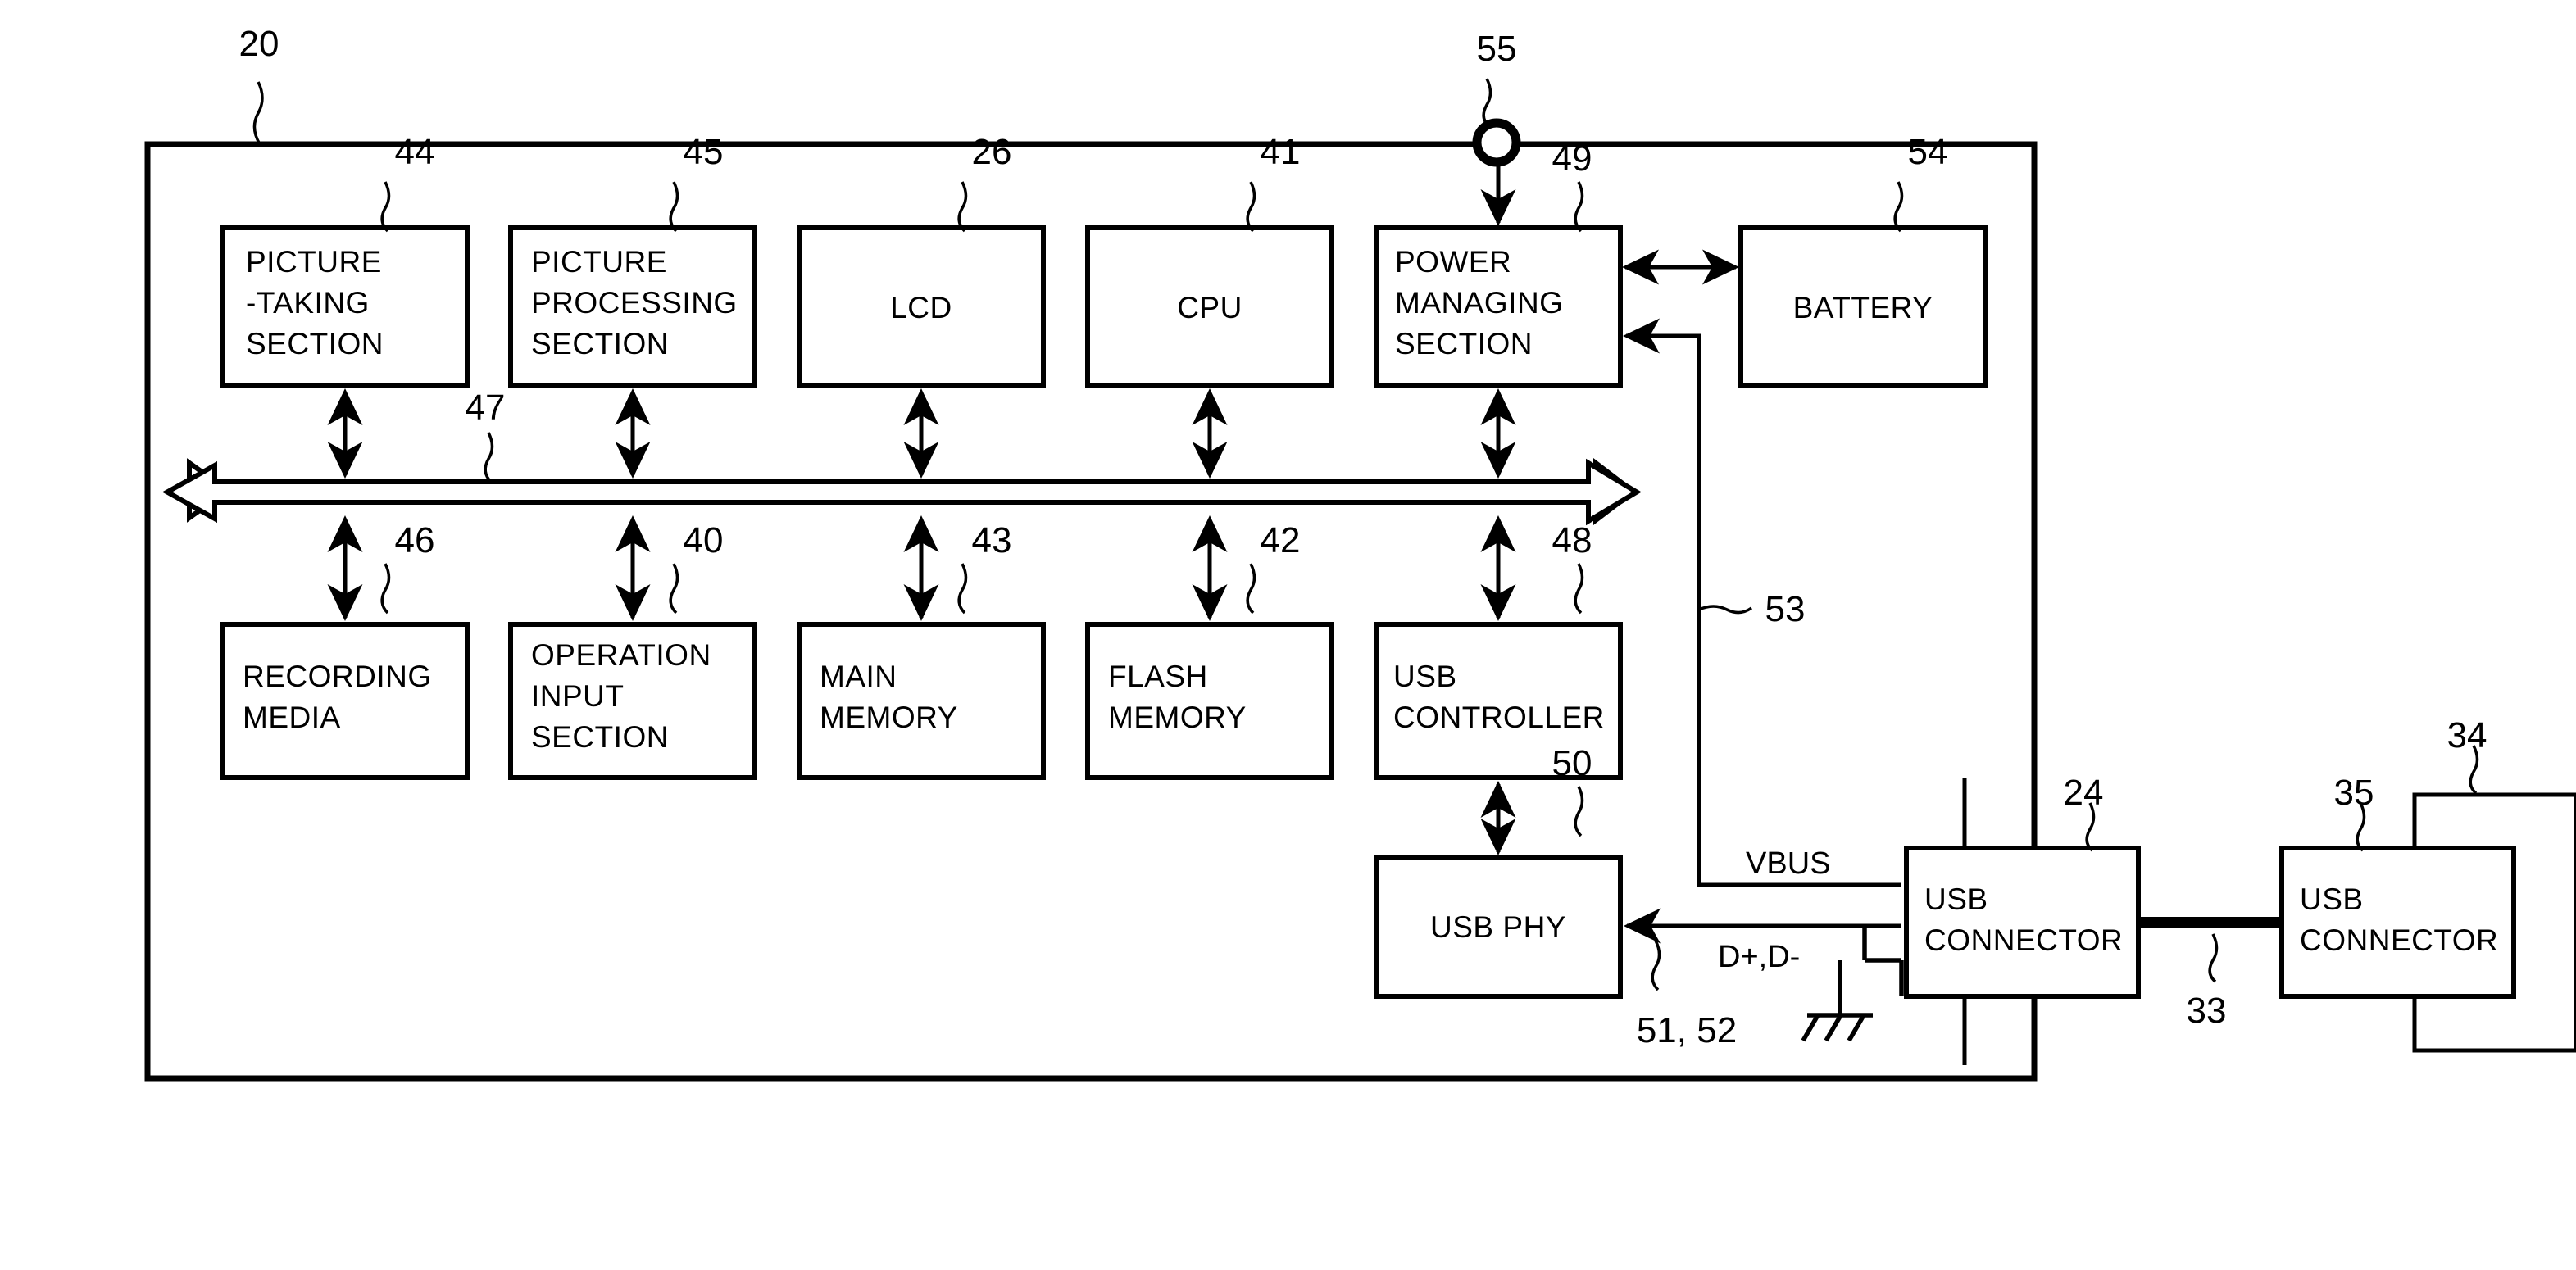 This screenshot has height=1270, width=2576. Describe the element at coordinates (2397, 923) in the screenshot. I see `block-usb-connector-host-overlay` at that location.